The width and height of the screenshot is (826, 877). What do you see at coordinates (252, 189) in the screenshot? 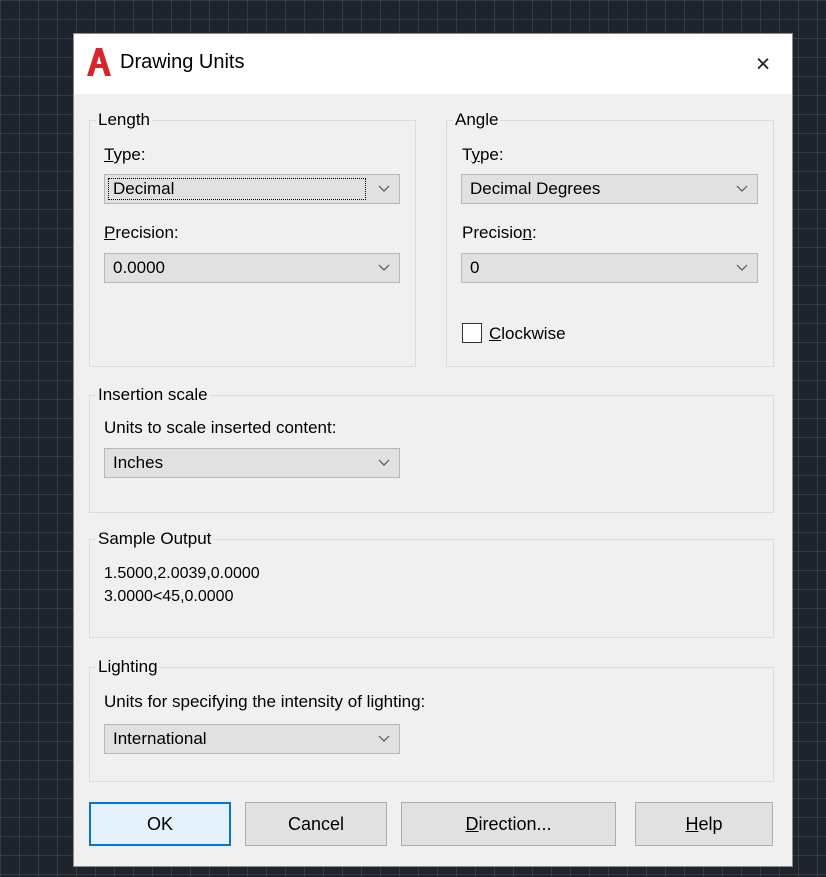
I see `length-type-select: Decimal` at bounding box center [252, 189].